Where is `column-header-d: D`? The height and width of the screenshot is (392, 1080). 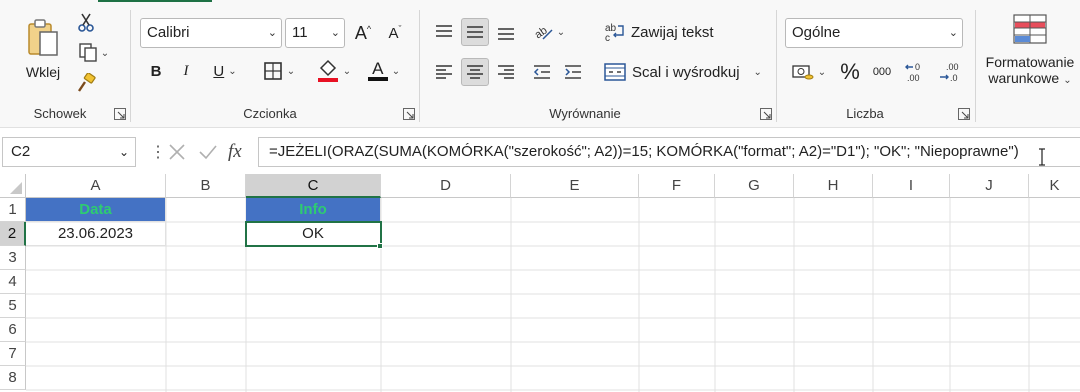 column-header-d: D is located at coordinates (446, 186).